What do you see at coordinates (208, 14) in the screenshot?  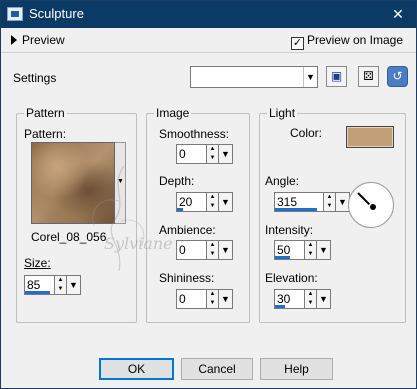 I see `title-bar: Sculpture ✕` at bounding box center [208, 14].